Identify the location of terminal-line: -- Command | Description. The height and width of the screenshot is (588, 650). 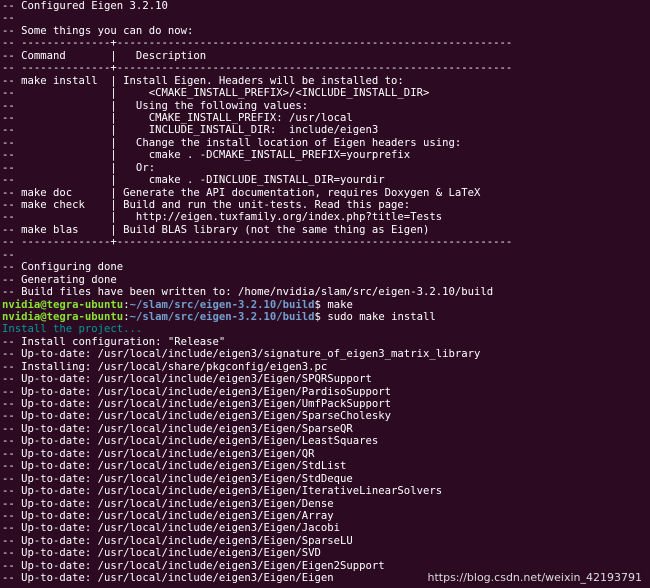
(104, 55).